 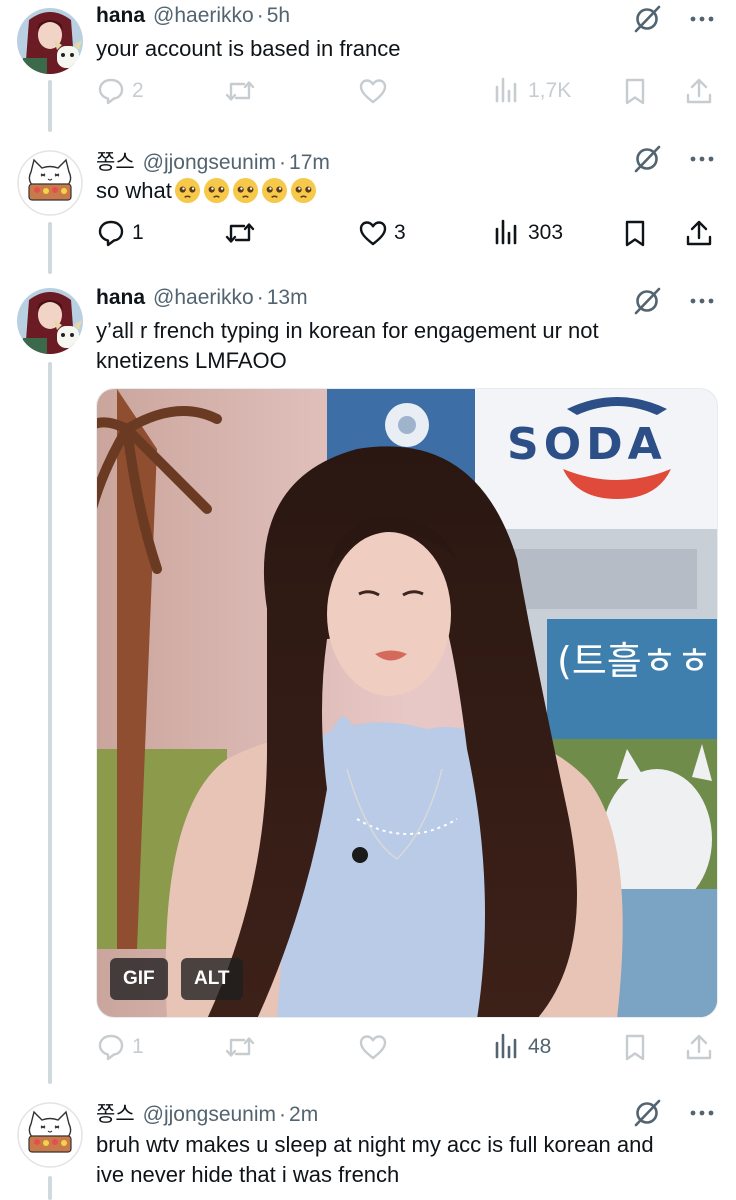 What do you see at coordinates (139, 979) in the screenshot?
I see `gif-badge: GIF` at bounding box center [139, 979].